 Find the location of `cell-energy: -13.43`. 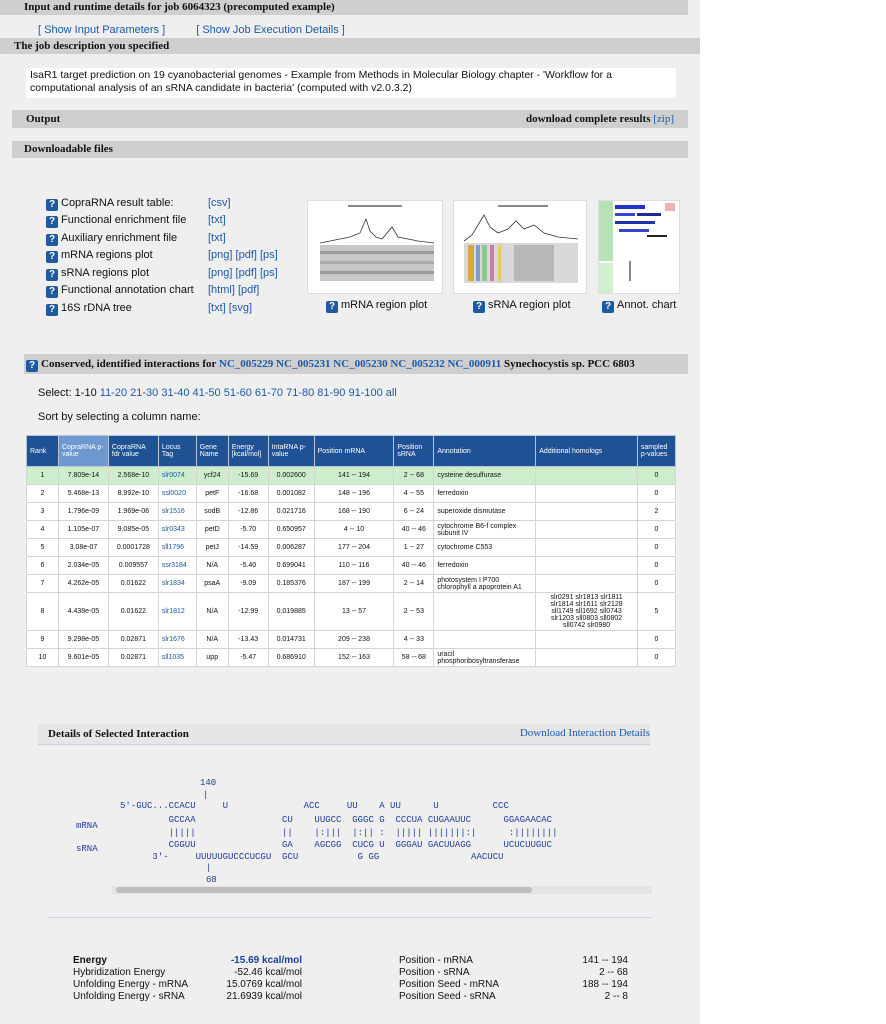

cell-energy: -13.43 is located at coordinates (248, 639).